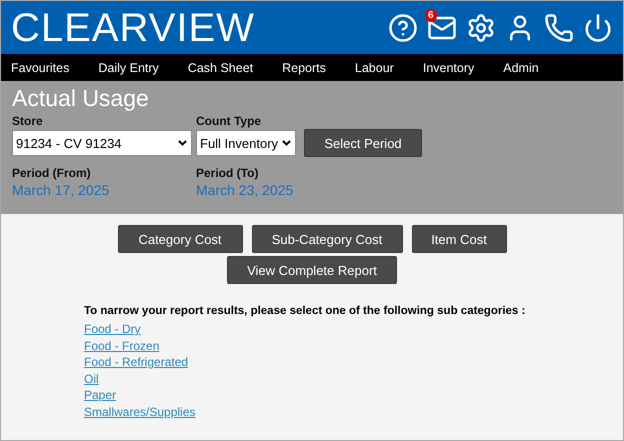  What do you see at coordinates (304, 67) in the screenshot?
I see `nav-item: Reports` at bounding box center [304, 67].